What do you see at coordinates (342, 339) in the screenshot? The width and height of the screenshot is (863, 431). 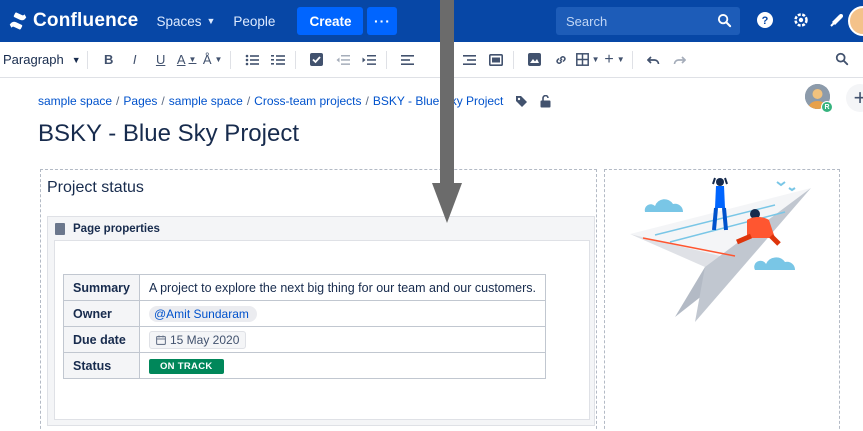 I see `table-value-cell: 15 May 2020` at bounding box center [342, 339].